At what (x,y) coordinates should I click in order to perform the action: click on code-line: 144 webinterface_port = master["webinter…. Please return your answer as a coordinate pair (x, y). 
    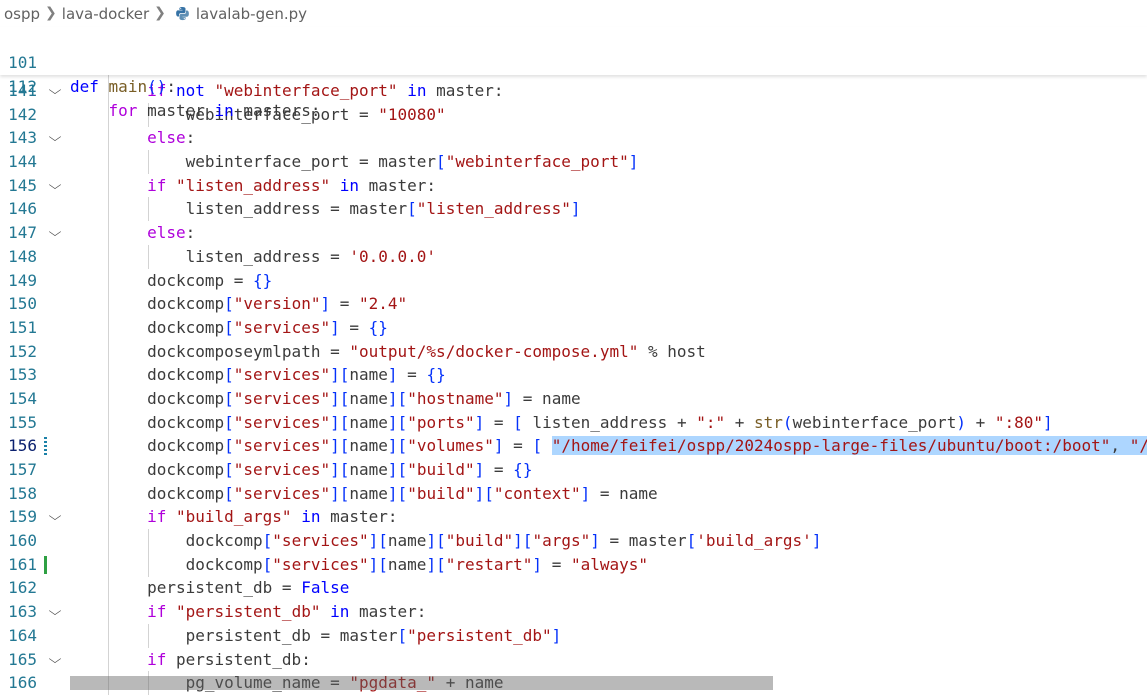
    Looking at the image, I should click on (573, 162).